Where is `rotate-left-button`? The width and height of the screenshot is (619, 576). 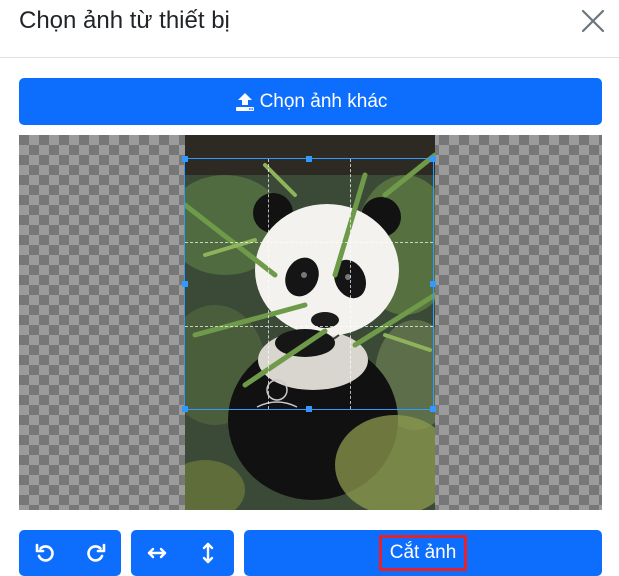
rotate-left-button is located at coordinates (45, 553).